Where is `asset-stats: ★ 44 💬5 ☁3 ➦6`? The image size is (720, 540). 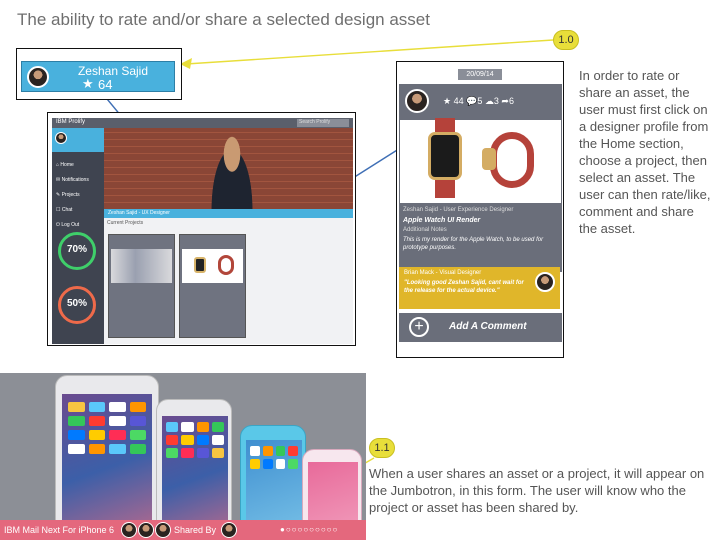 asset-stats: ★ 44 💬5 ☁3 ➦6 is located at coordinates (478, 101).